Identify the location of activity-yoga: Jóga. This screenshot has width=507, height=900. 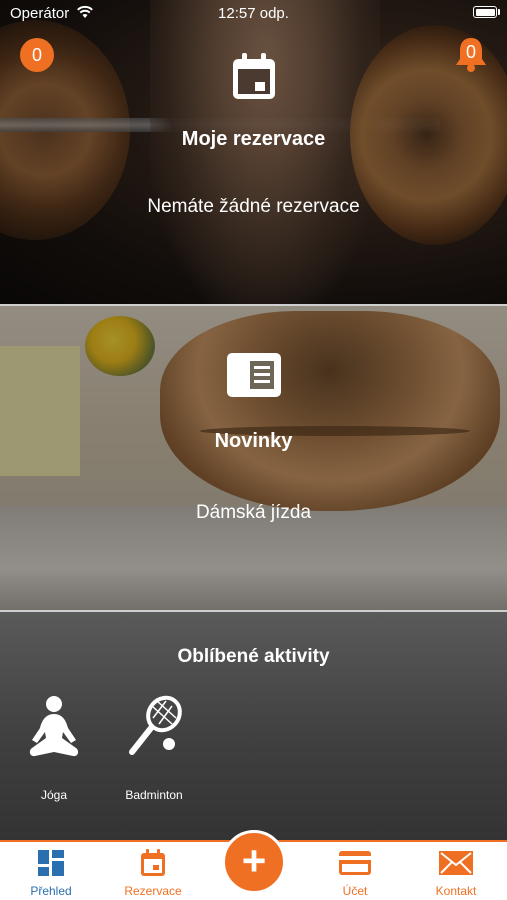
(54, 748).